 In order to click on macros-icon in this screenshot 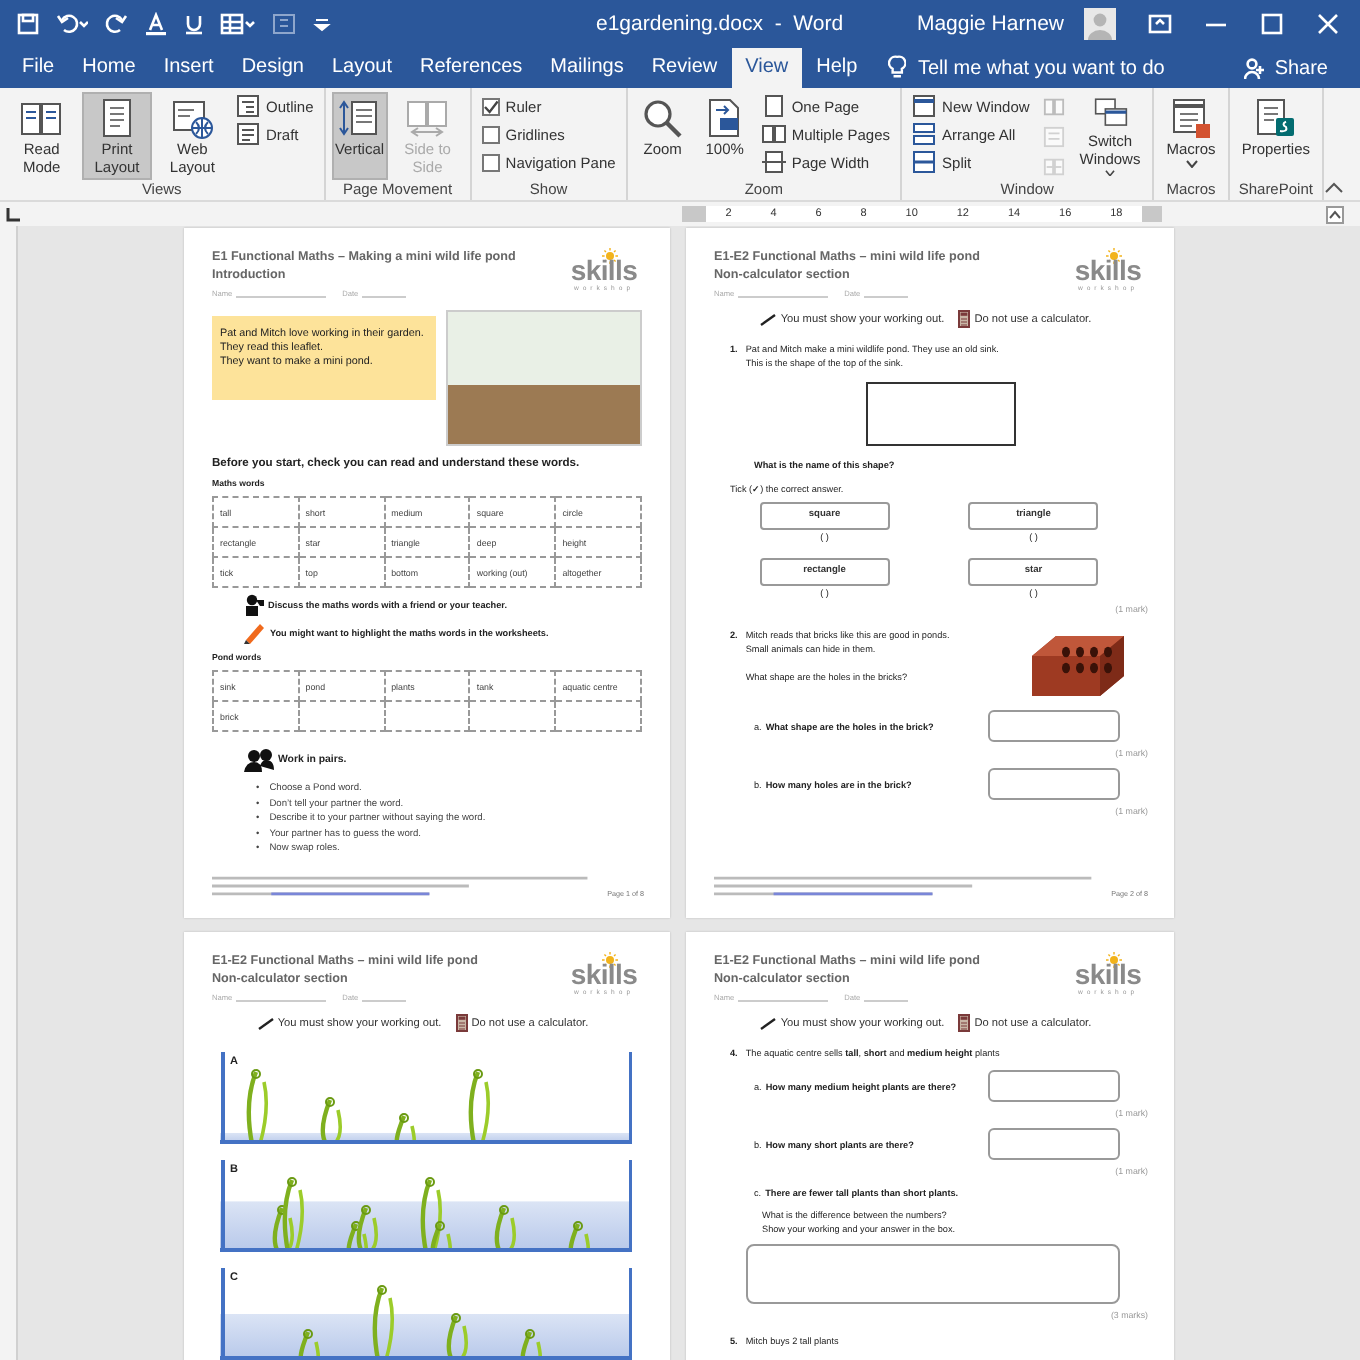, I will do `click(1191, 118)`.